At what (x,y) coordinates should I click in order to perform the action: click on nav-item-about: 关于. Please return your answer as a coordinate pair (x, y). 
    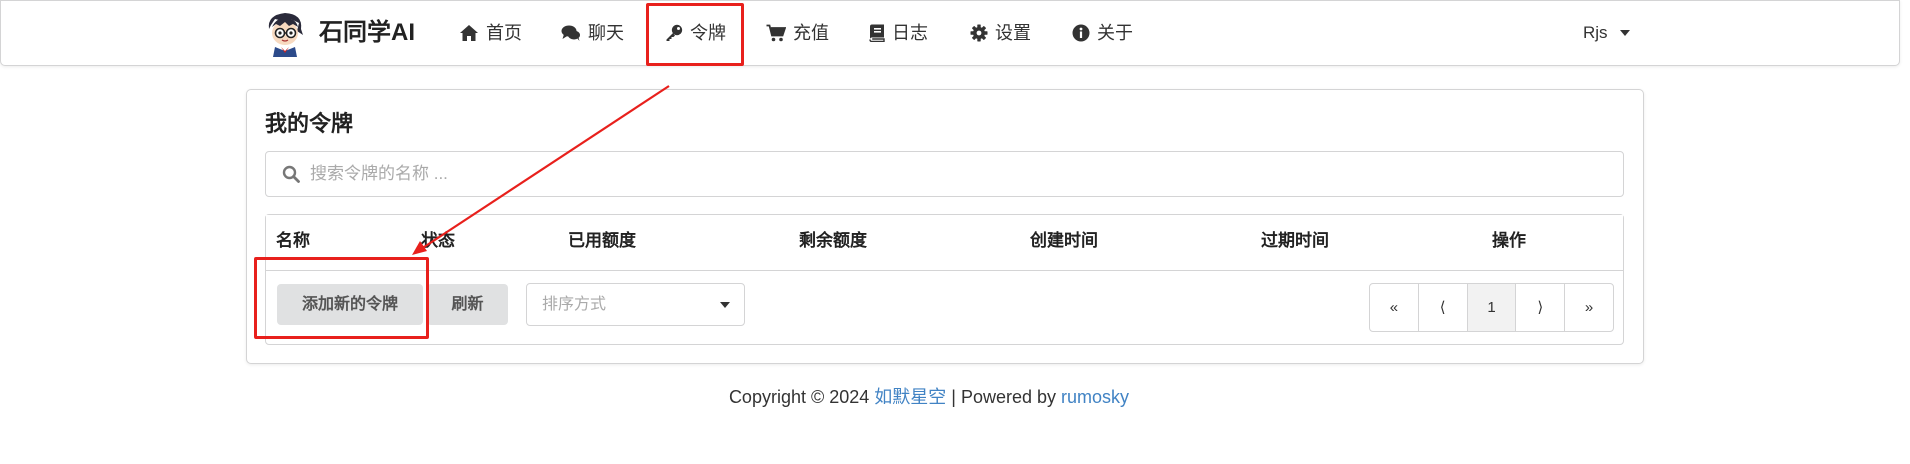
    Looking at the image, I should click on (1102, 33).